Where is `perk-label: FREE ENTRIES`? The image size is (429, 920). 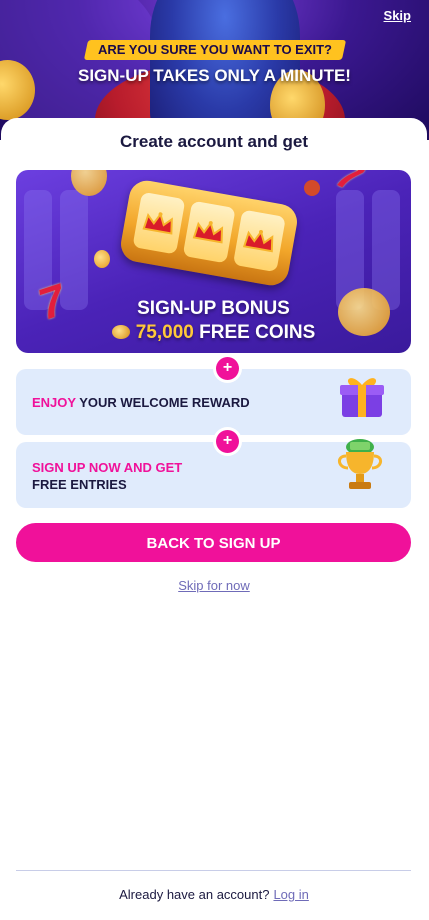 perk-label: FREE ENTRIES is located at coordinates (79, 484).